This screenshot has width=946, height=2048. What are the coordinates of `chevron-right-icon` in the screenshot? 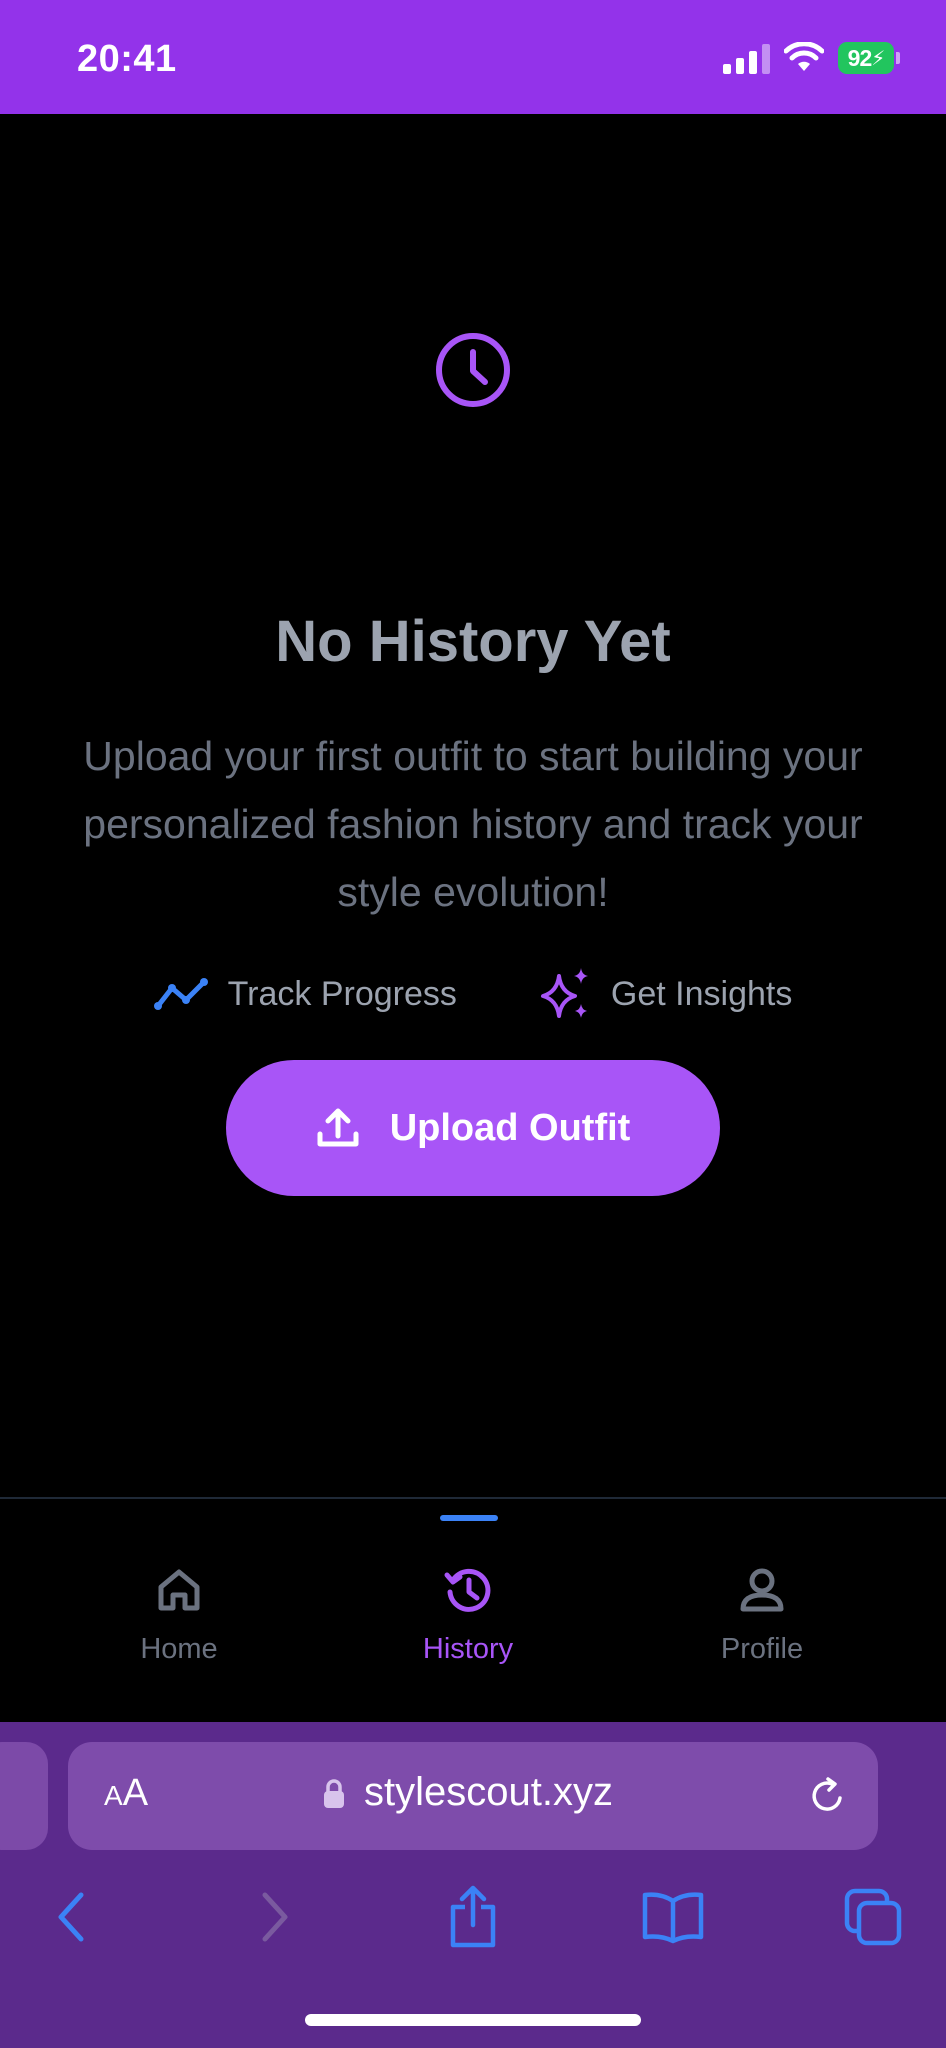 It's located at (275, 1917).